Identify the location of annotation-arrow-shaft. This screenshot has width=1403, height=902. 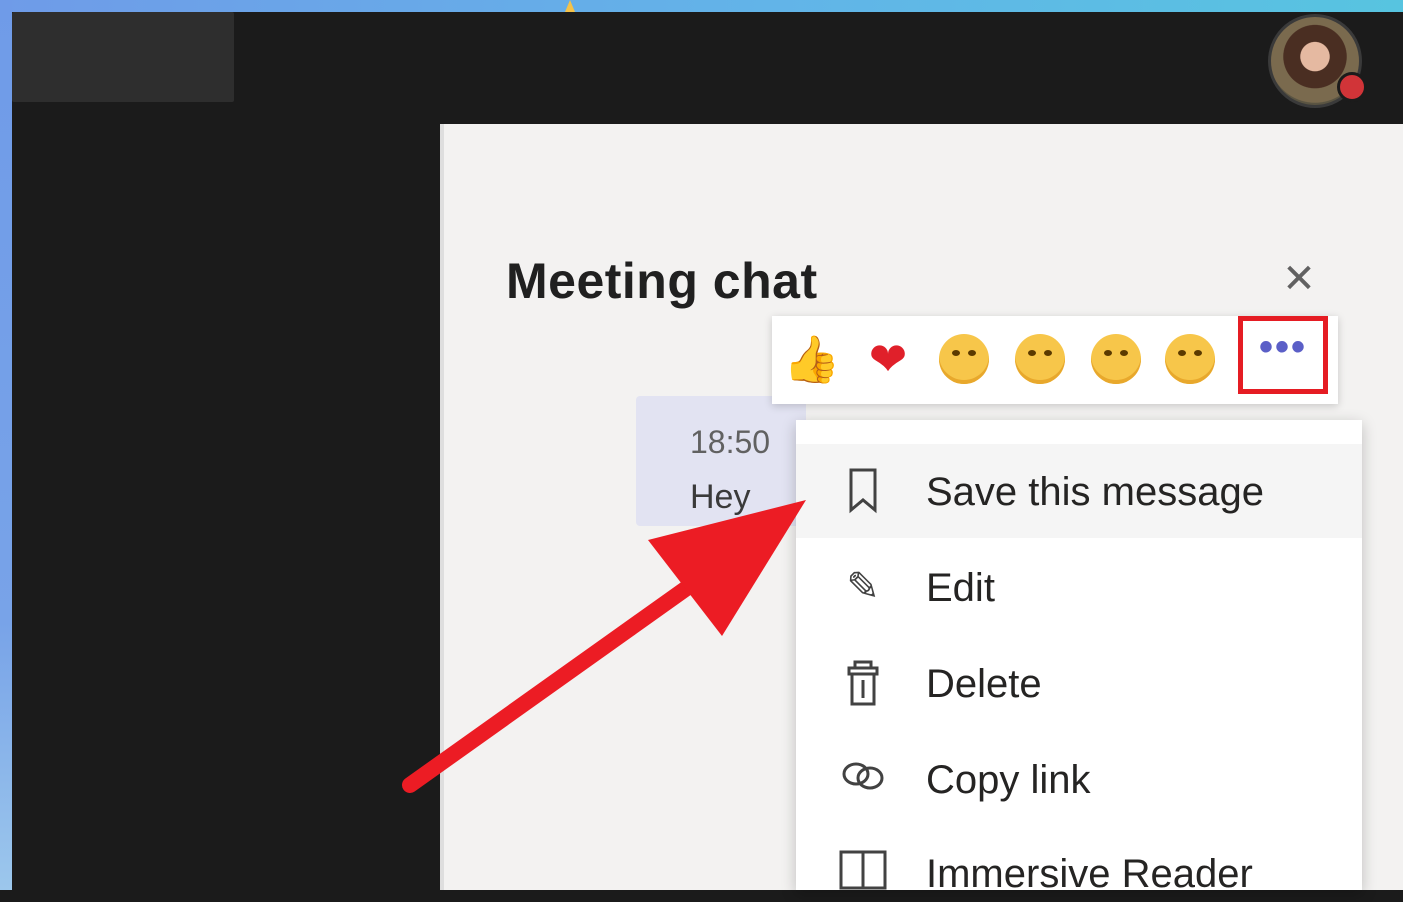
(557, 680).